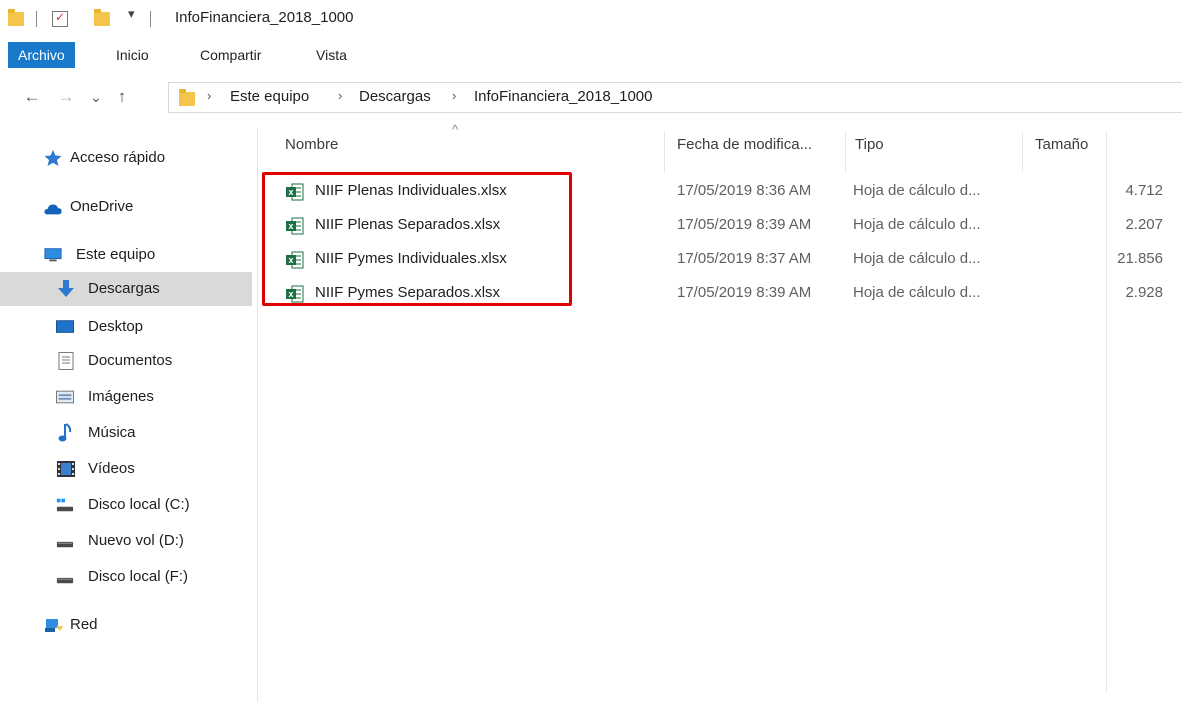 This screenshot has height=702, width=1182. What do you see at coordinates (264, 17) in the screenshot?
I see `window-title: InfoFinanciera_2018_1000` at bounding box center [264, 17].